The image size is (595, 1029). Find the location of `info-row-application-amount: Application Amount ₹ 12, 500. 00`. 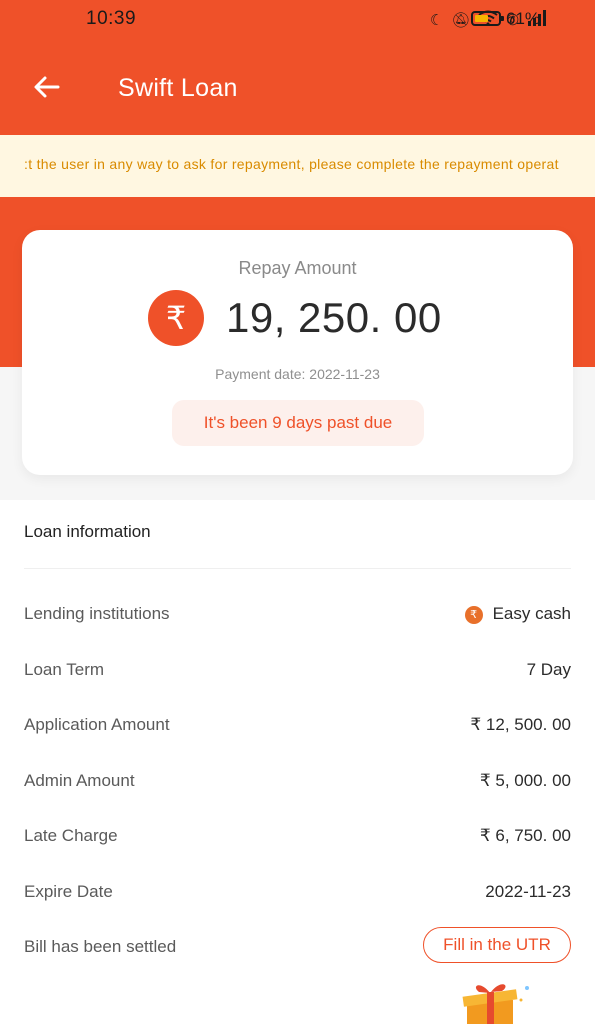

info-row-application-amount: Application Amount ₹ 12, 500. 00 is located at coordinates (297, 726).